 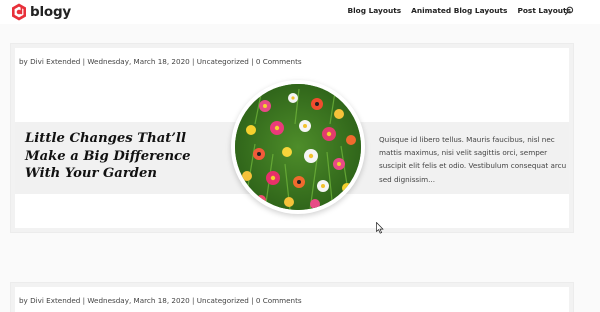 I want to click on post-featured-image-frame, so click(x=298, y=147).